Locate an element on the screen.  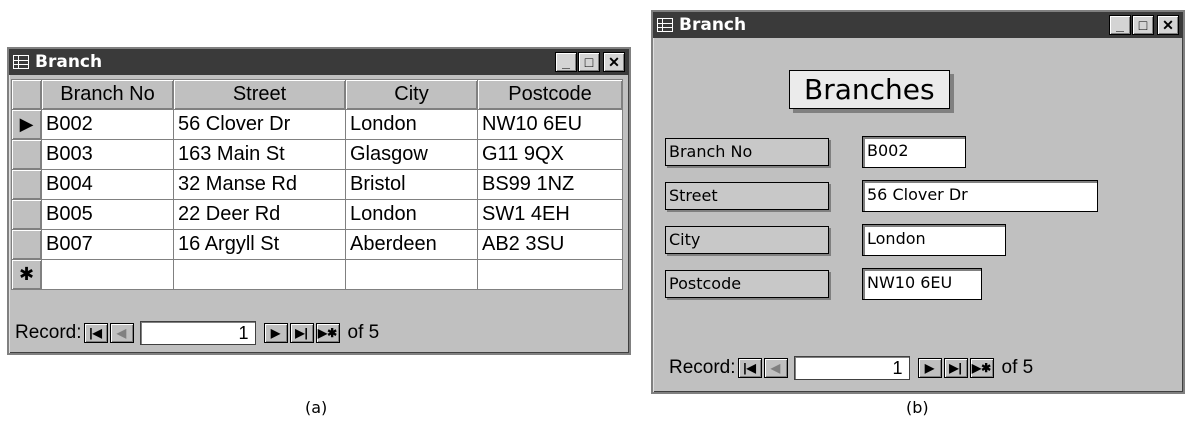
table-row: B005 22 Deer Rd London SW1 4EH is located at coordinates (317, 214).